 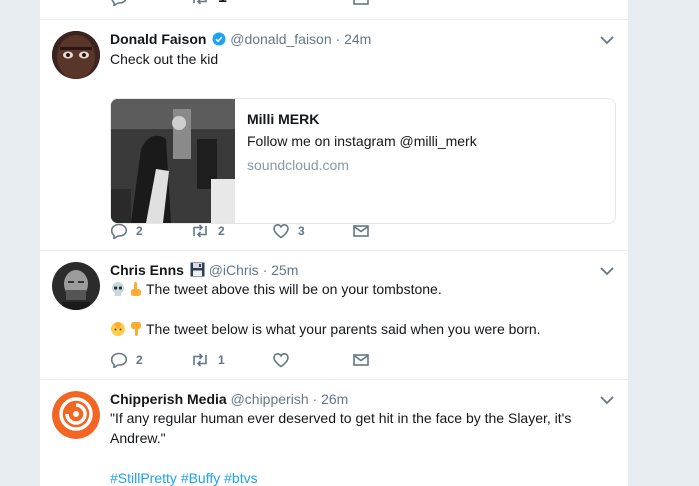 What do you see at coordinates (207, 231) in the screenshot?
I see `retweet-button: 2` at bounding box center [207, 231].